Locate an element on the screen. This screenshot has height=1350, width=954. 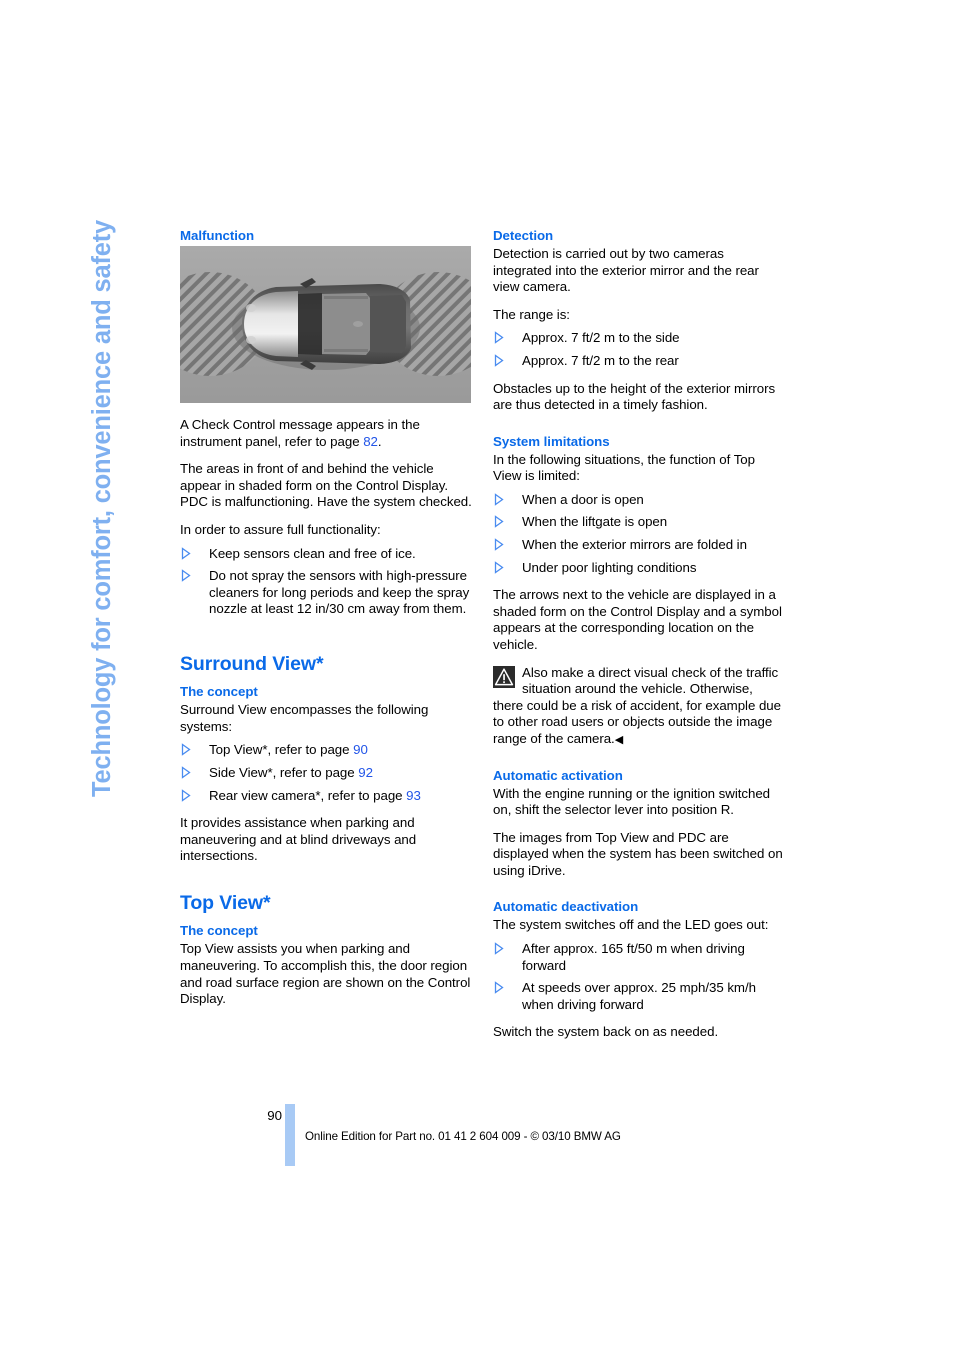
heading-automatic-deactivation: Automatic deactivation is located at coordinates (566, 907).